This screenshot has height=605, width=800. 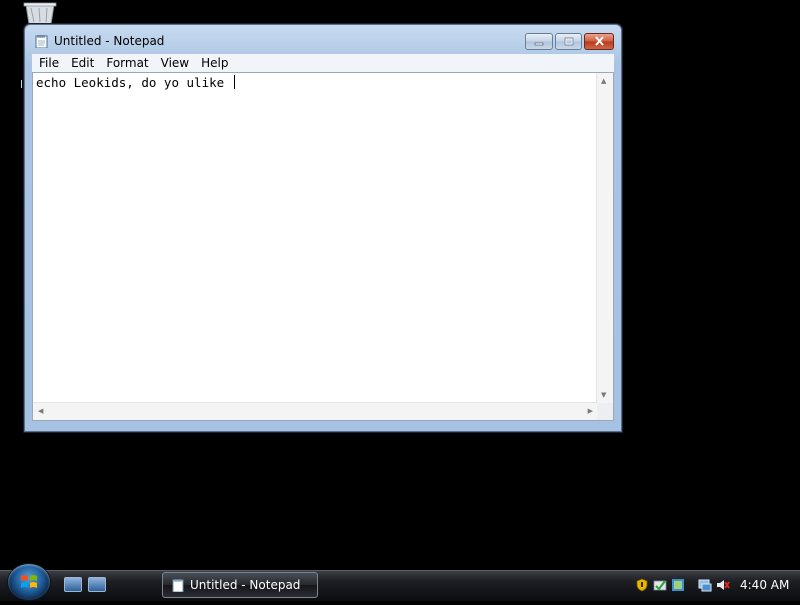 I want to click on switch-windows-icon, so click(x=97, y=584).